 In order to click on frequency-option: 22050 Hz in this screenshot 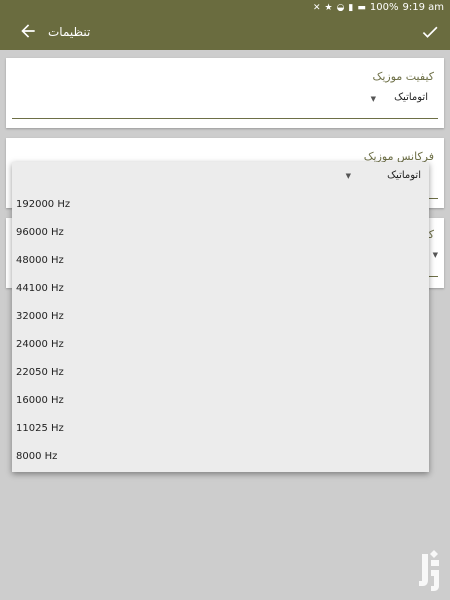, I will do `click(220, 373)`.